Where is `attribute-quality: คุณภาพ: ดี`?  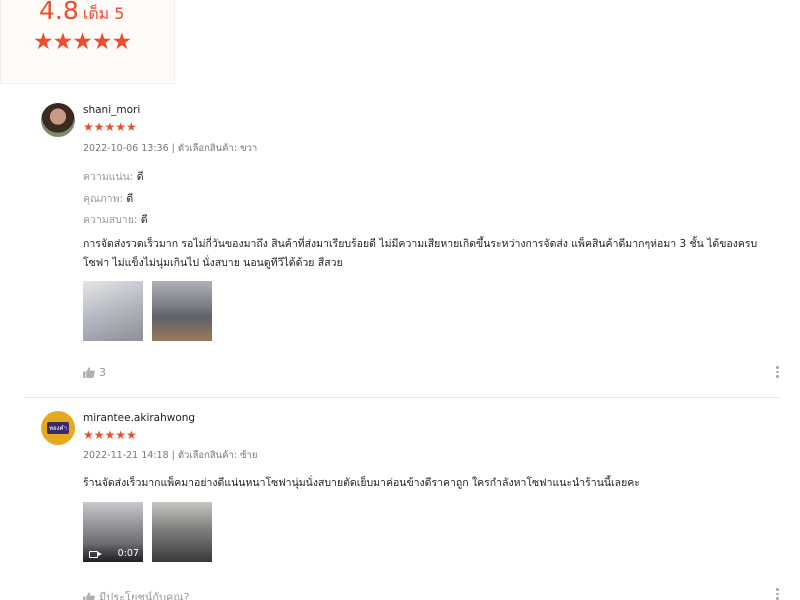 attribute-quality: คุณภาพ: ดี is located at coordinates (108, 198).